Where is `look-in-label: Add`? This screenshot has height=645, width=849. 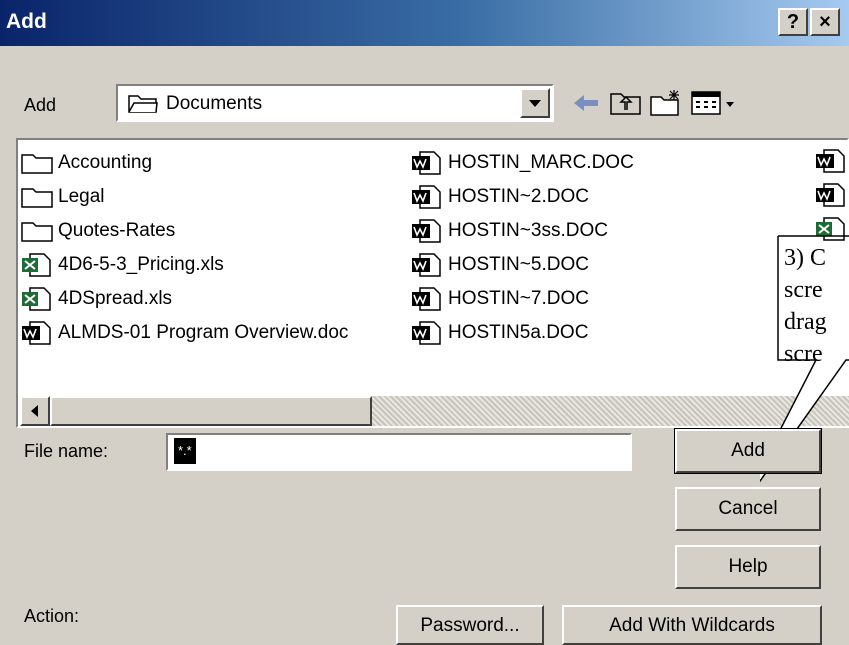 look-in-label: Add is located at coordinates (40, 105).